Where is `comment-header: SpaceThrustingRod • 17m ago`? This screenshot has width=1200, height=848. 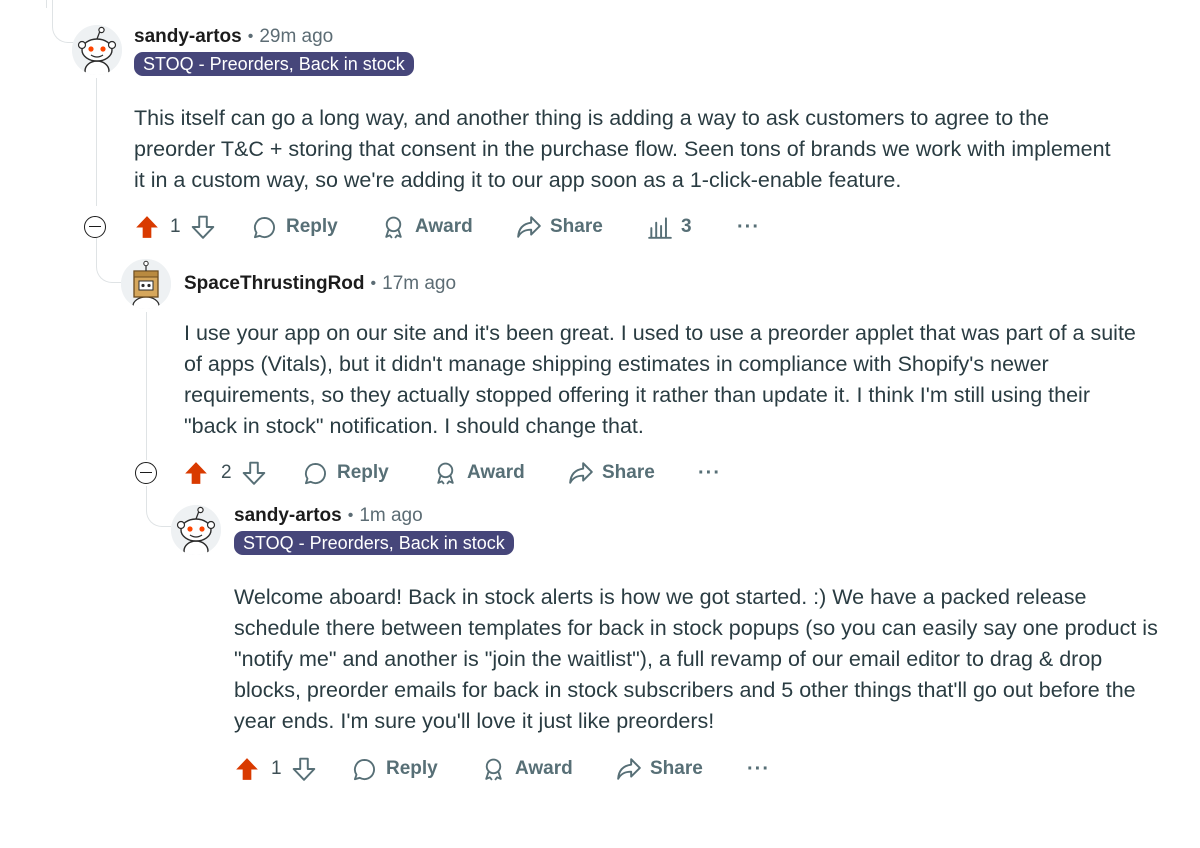 comment-header: SpaceThrustingRod • 17m ago is located at coordinates (320, 284).